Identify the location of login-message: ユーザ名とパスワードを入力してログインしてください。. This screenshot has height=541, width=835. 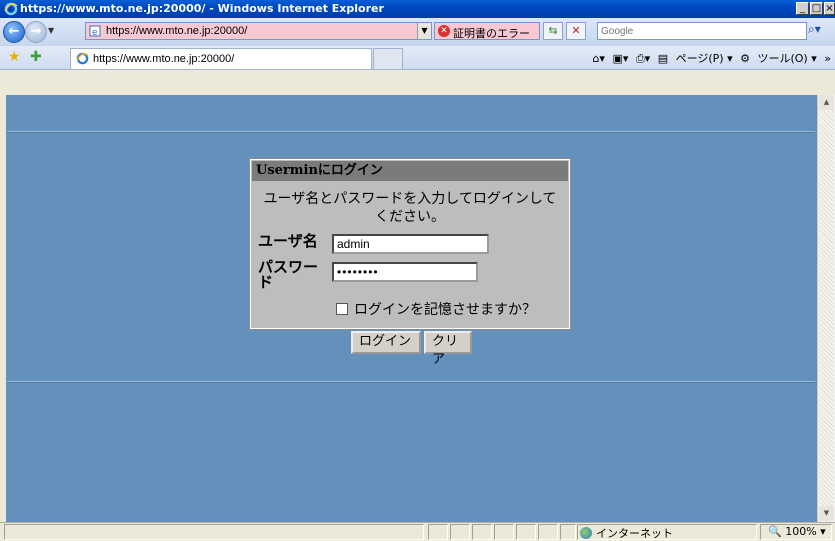
(410, 208).